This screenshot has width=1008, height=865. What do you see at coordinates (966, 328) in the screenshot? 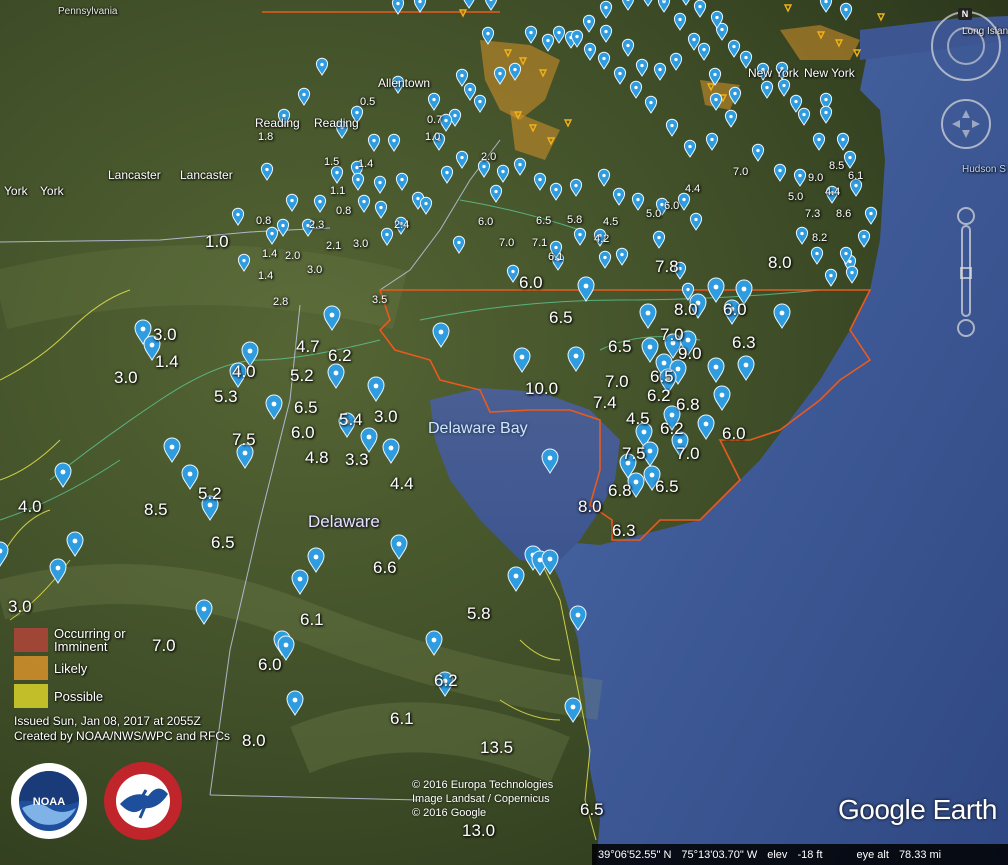
I see `zoom-out-icon` at bounding box center [966, 328].